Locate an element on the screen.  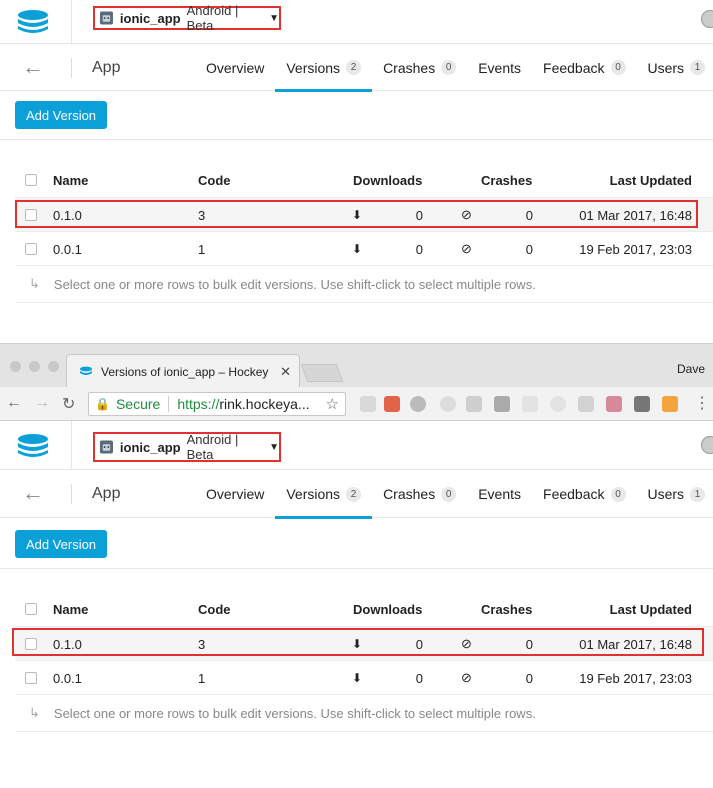
table-header: Name Code Downloads Crashes Last Updated is located at coordinates (364, 609).